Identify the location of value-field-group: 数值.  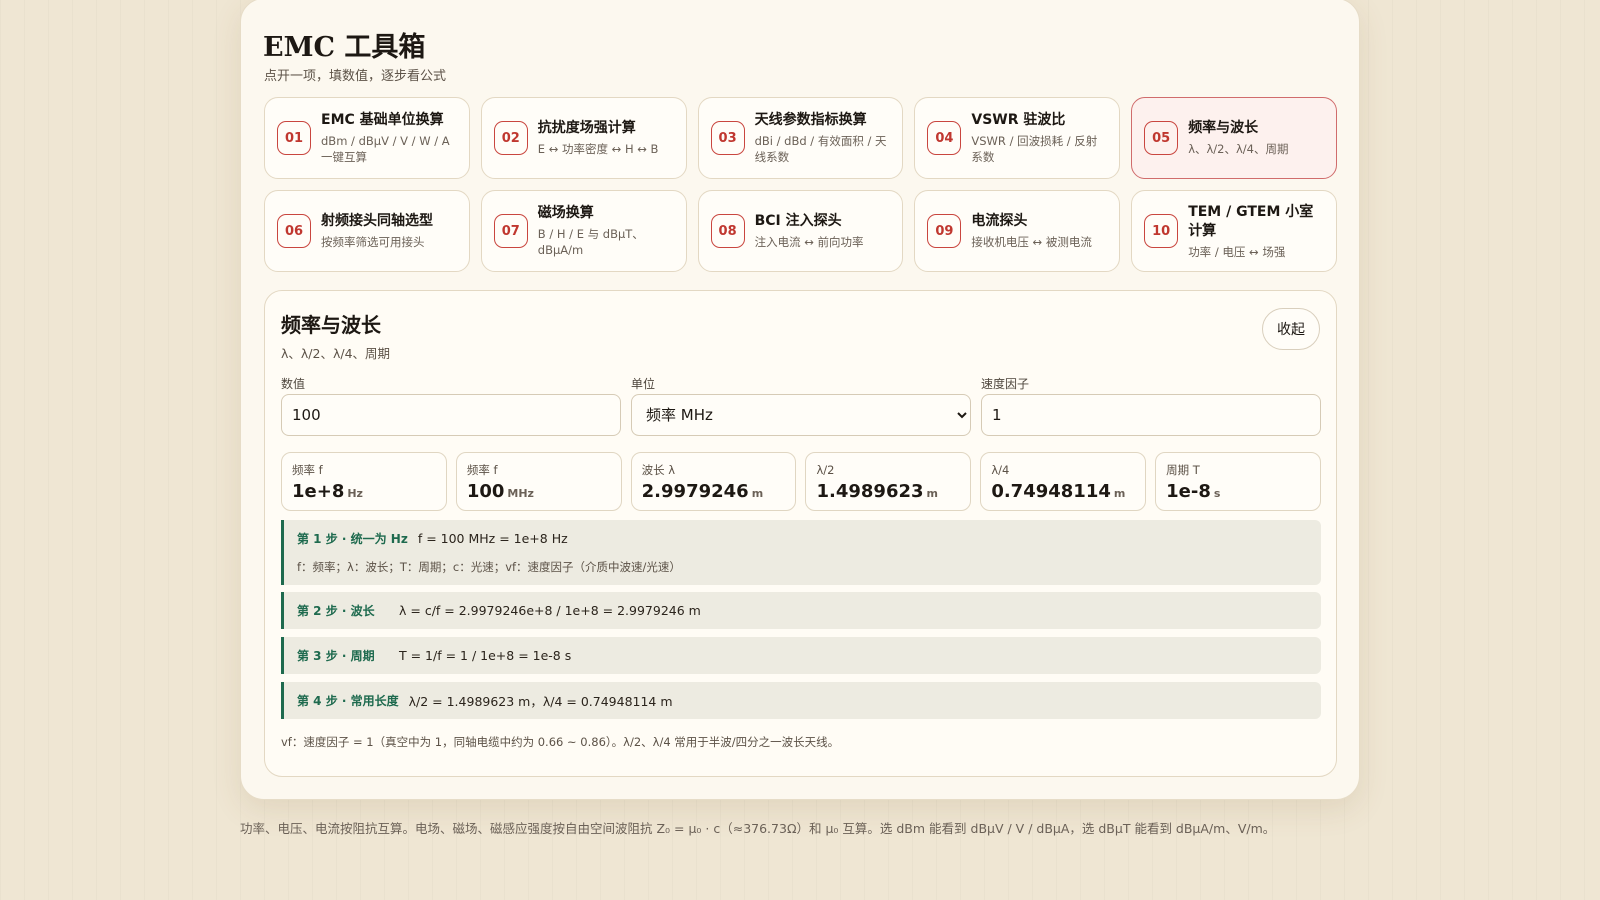
(451, 405).